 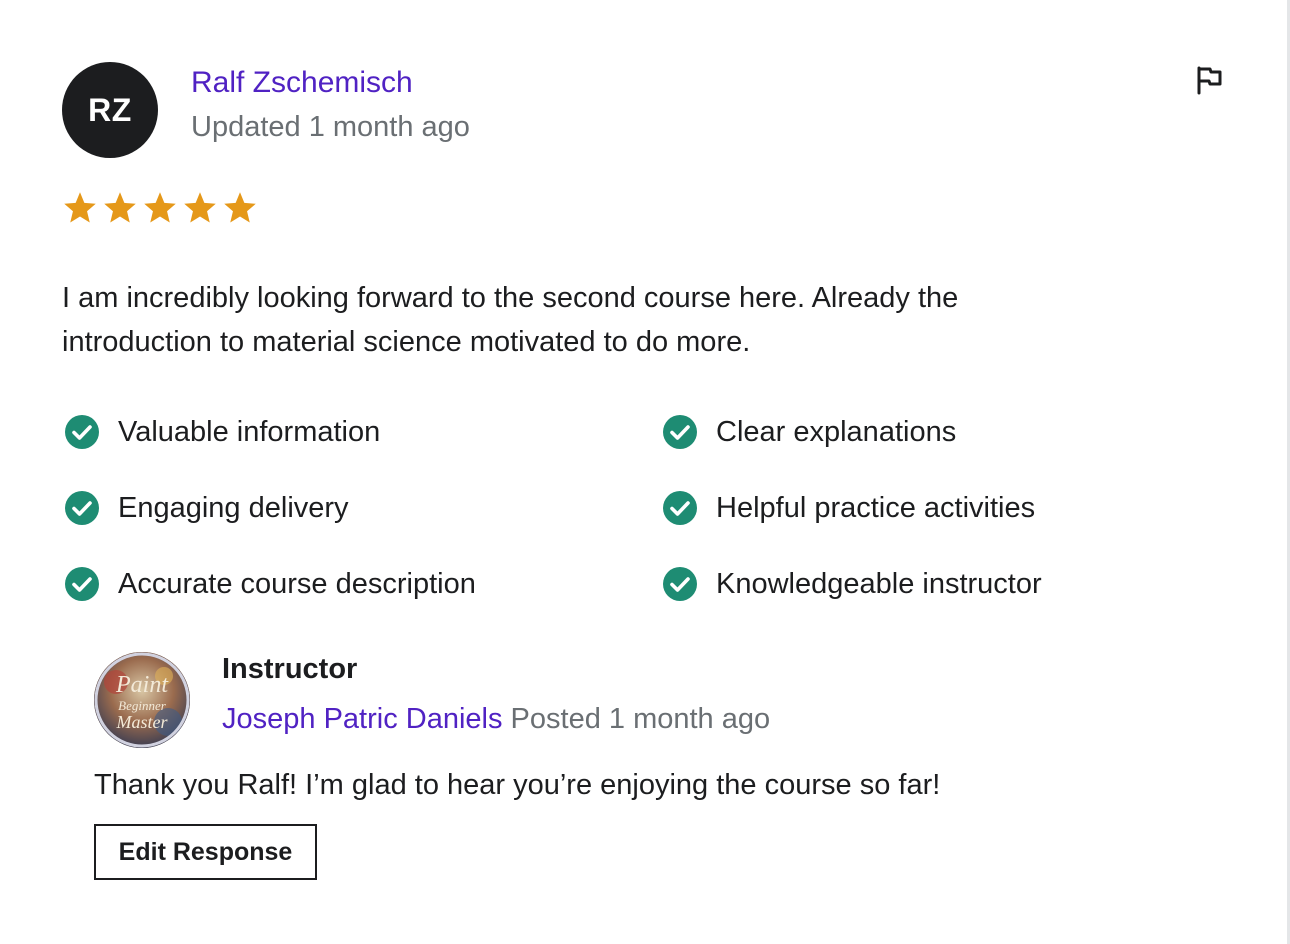 What do you see at coordinates (290, 669) in the screenshot?
I see `instructor-role-label: Instructor` at bounding box center [290, 669].